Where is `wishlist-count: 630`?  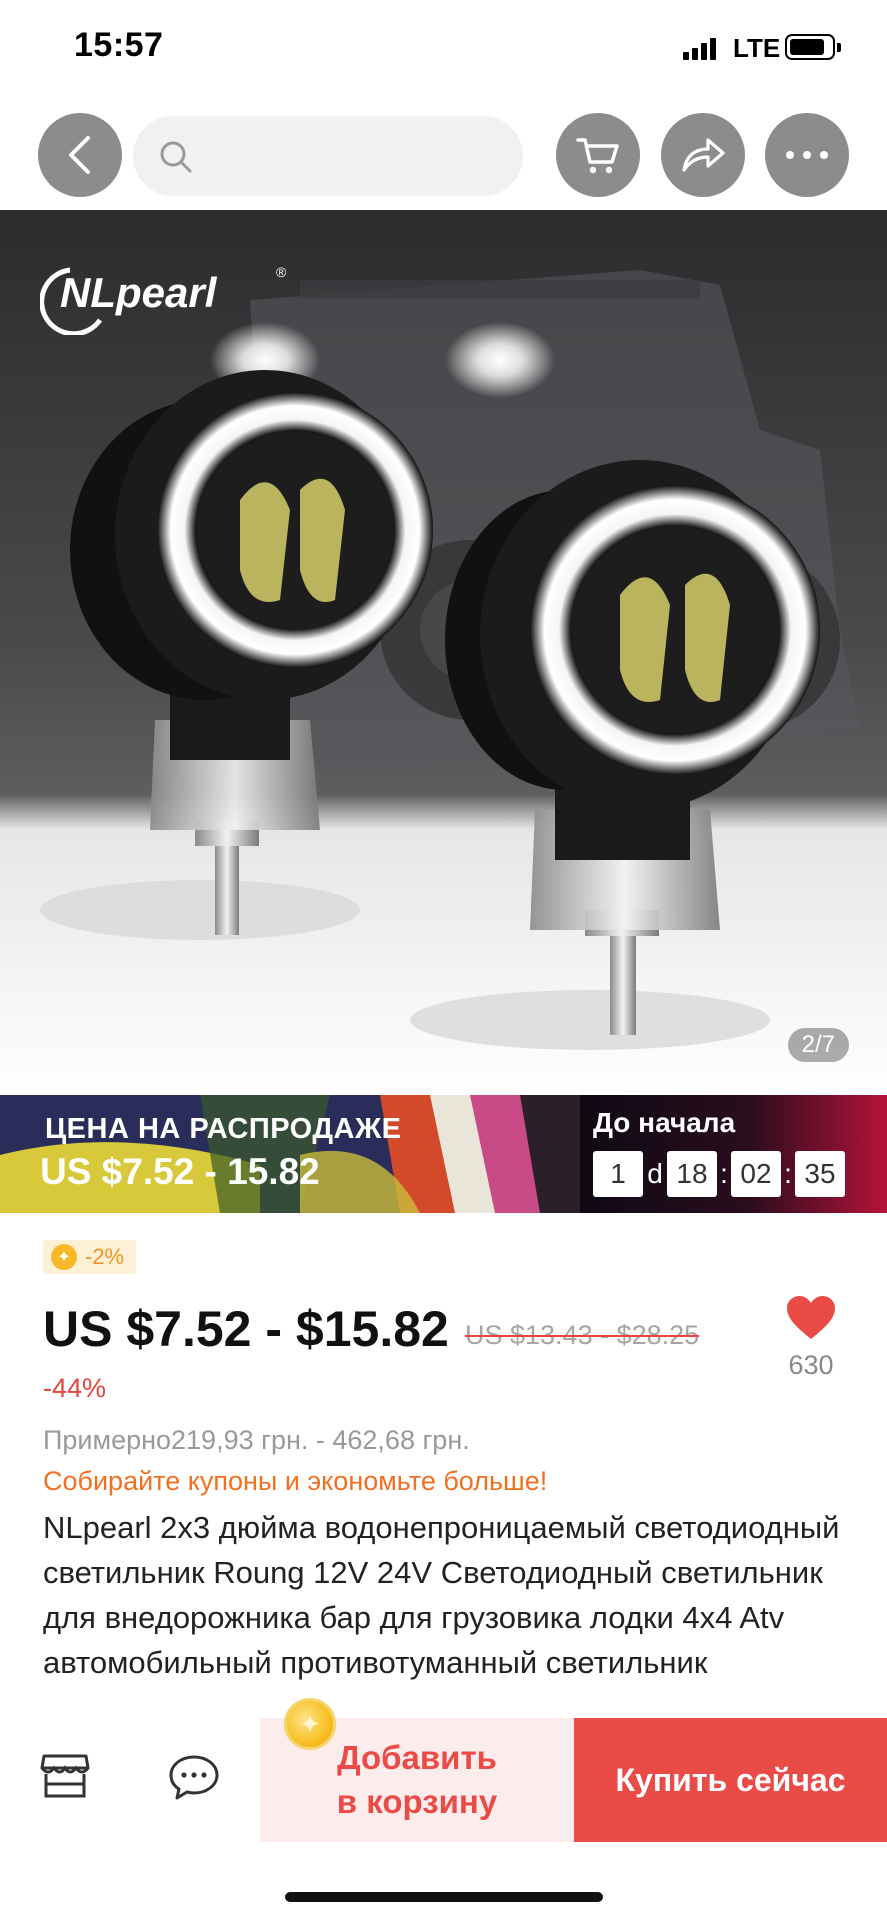 wishlist-count: 630 is located at coordinates (811, 1365).